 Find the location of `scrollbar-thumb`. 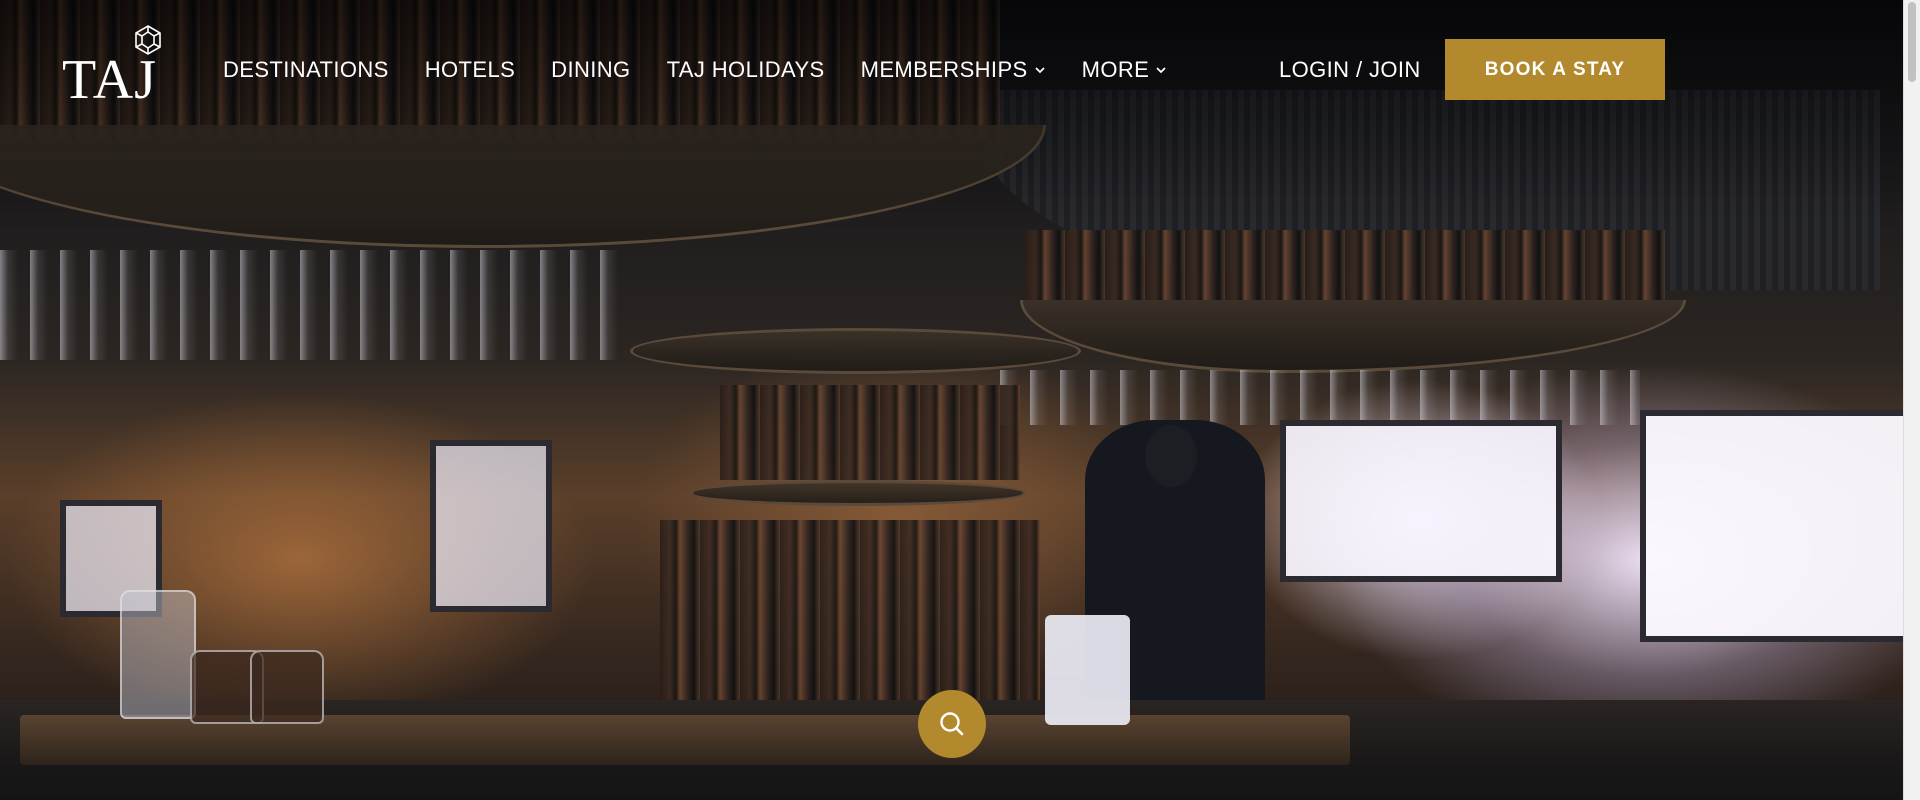

scrollbar-thumb is located at coordinates (1912, 42).